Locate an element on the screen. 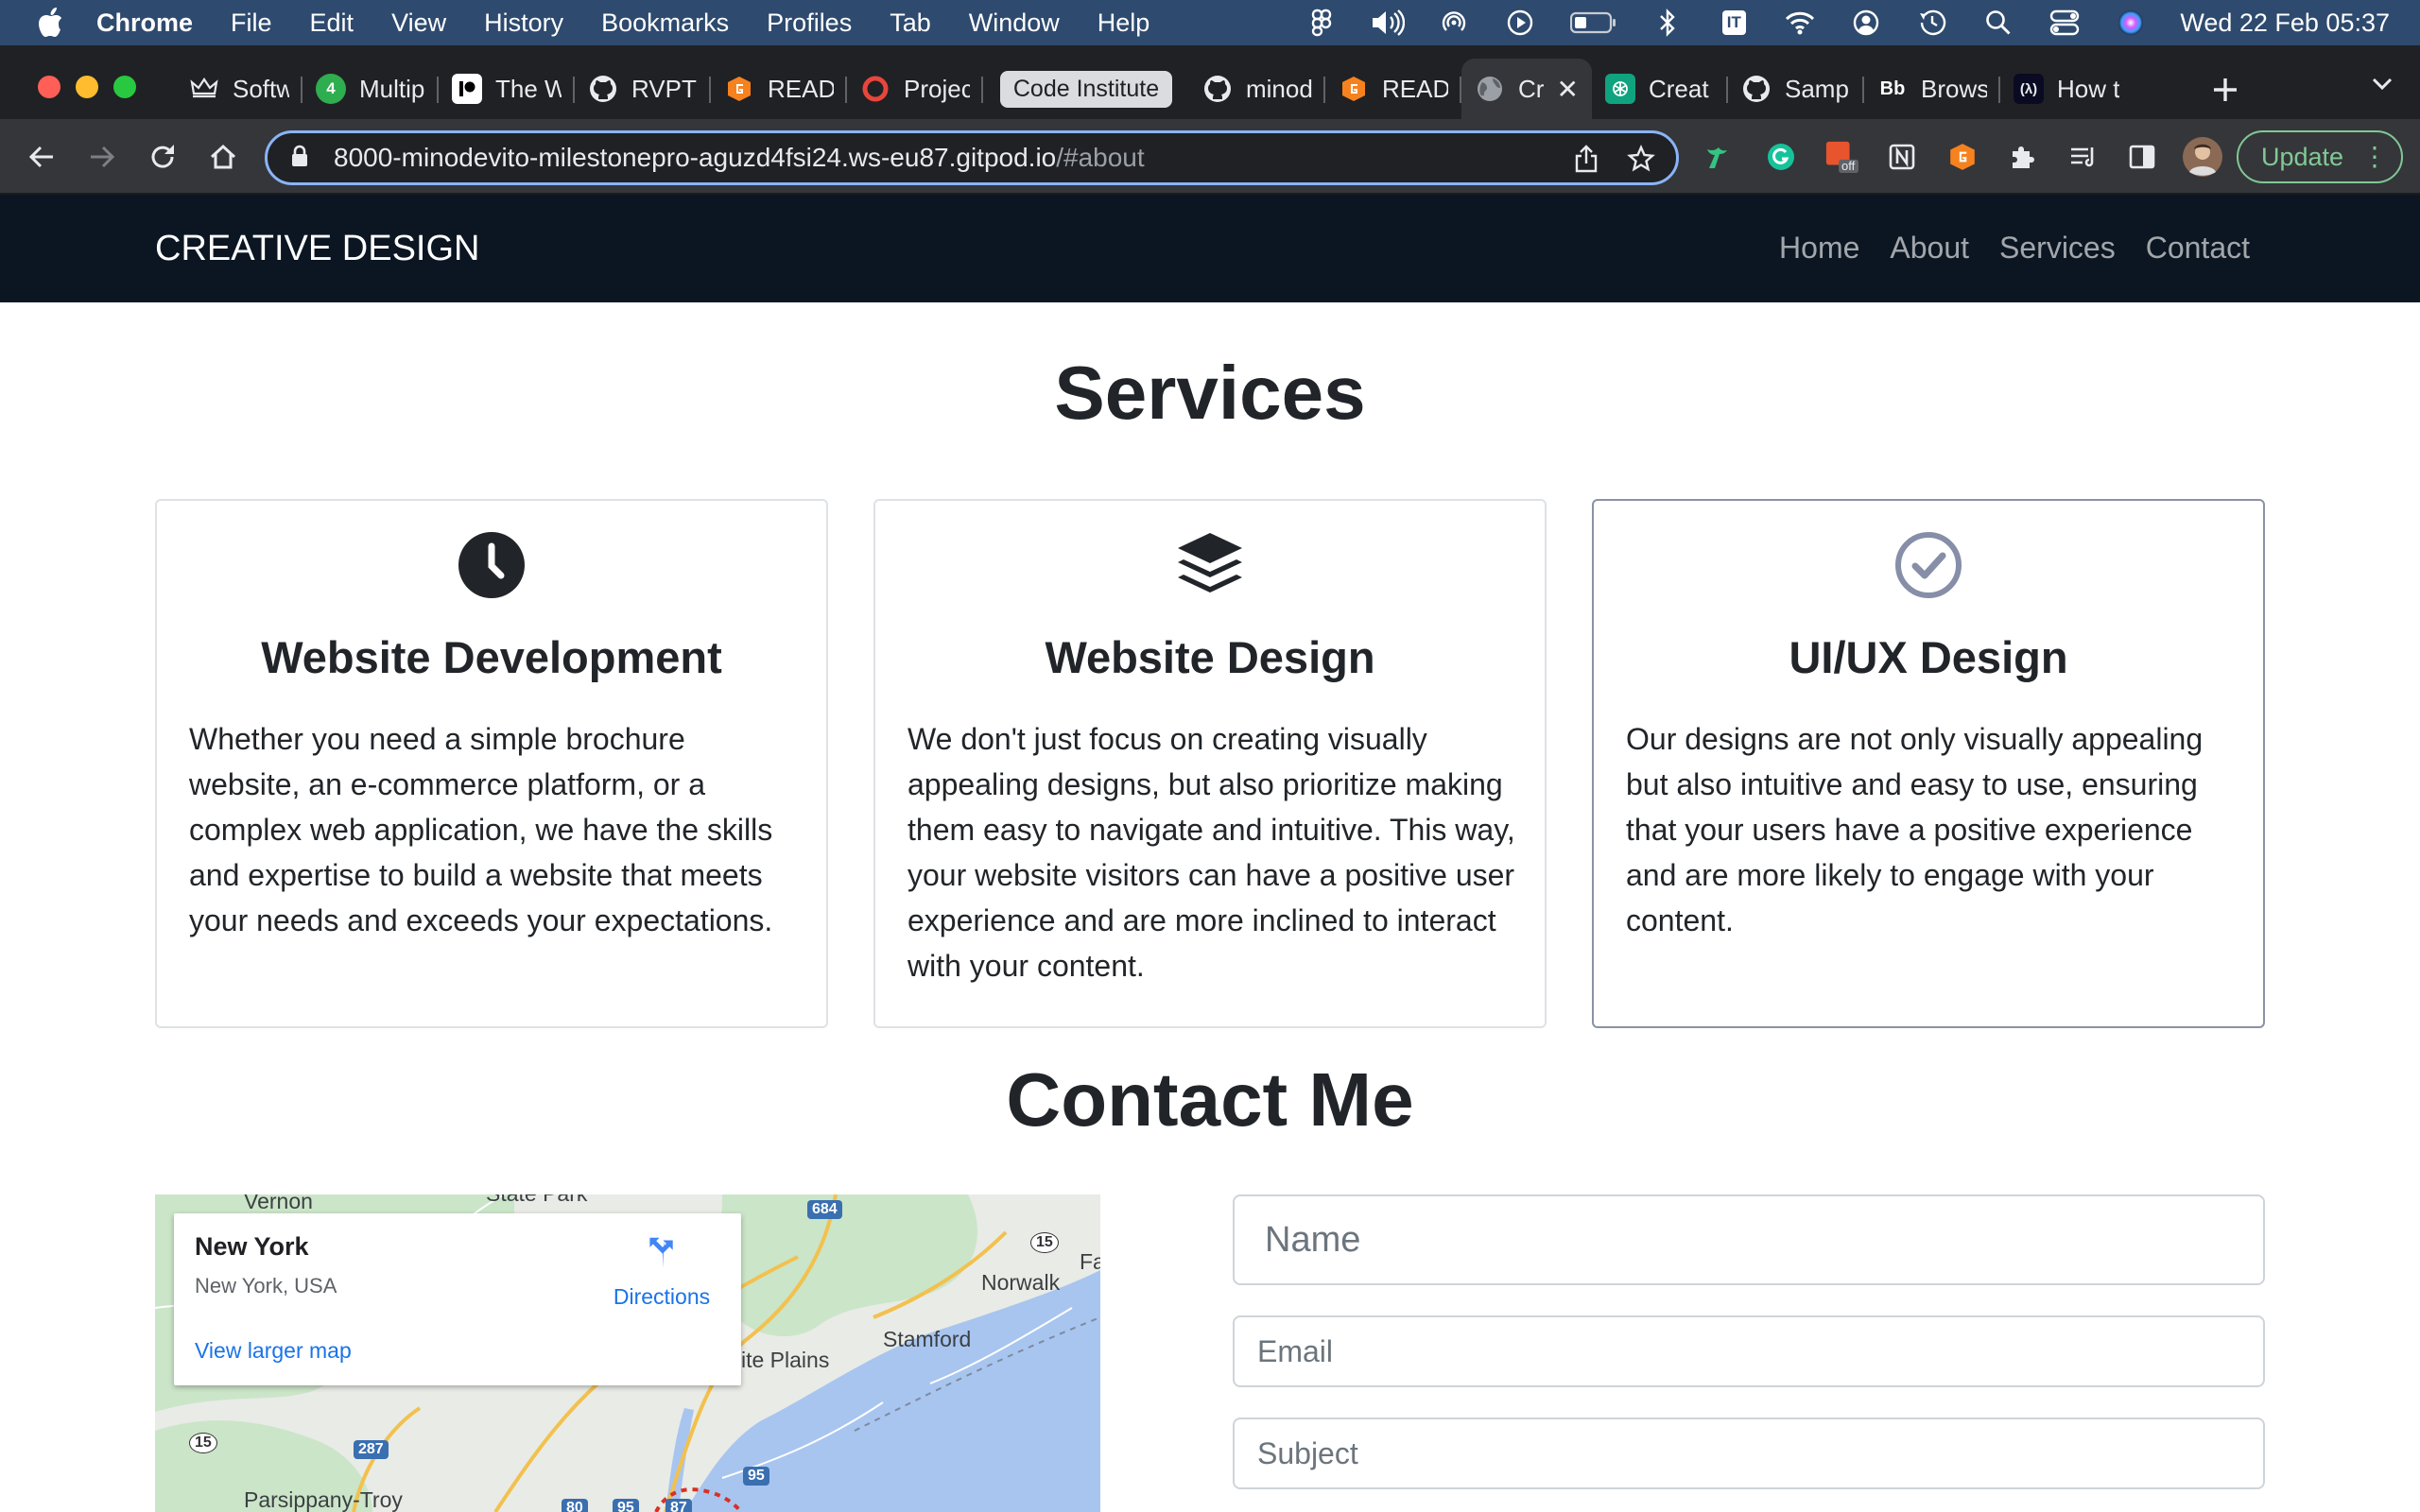  time-machine-icon is located at coordinates (1932, 23).